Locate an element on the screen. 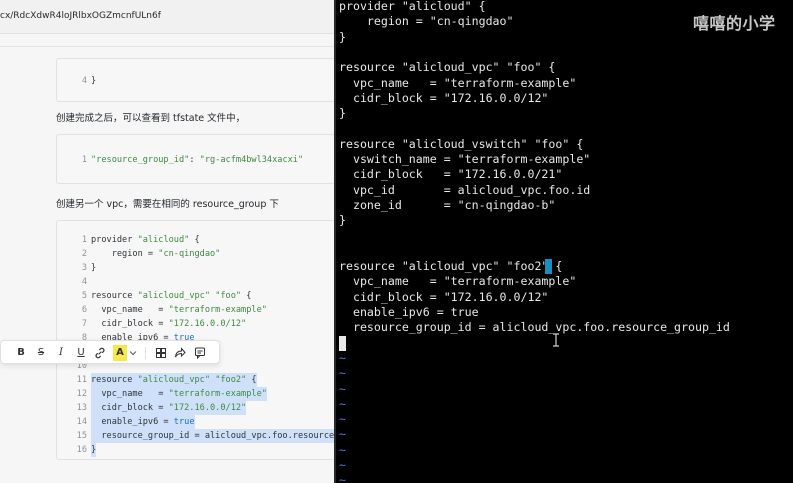  code-line: 16} is located at coordinates (196, 450).